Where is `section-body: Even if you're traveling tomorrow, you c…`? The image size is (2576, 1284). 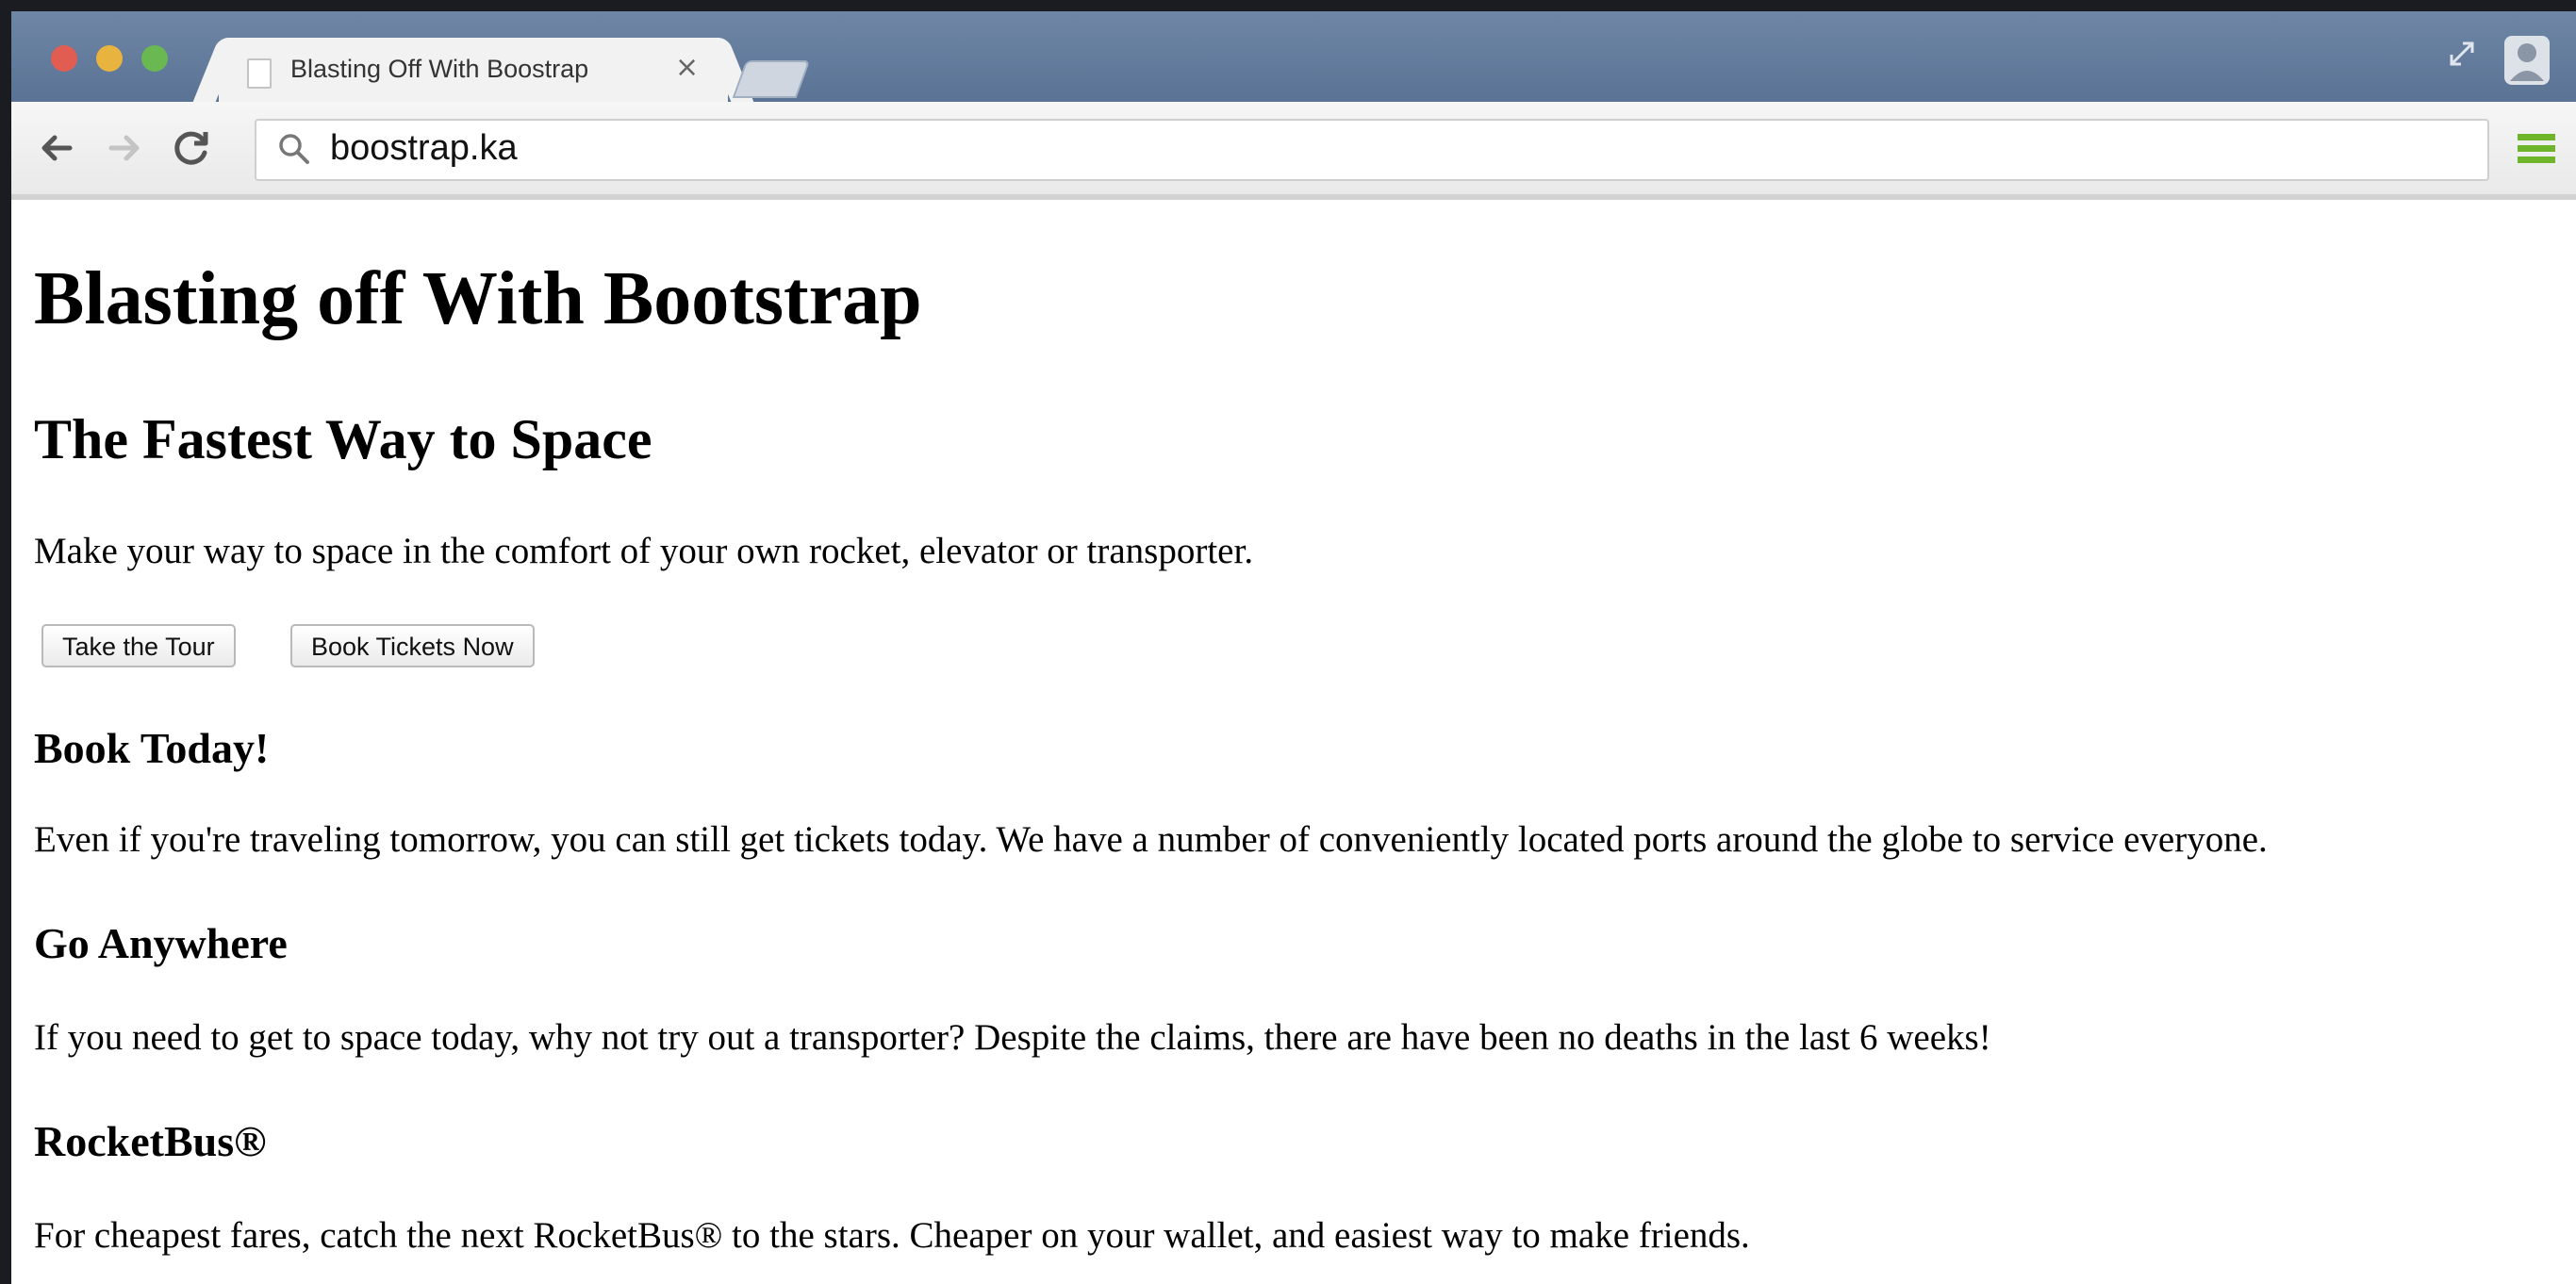 section-body: Even if you're traveling tomorrow, you c… is located at coordinates (1151, 840).